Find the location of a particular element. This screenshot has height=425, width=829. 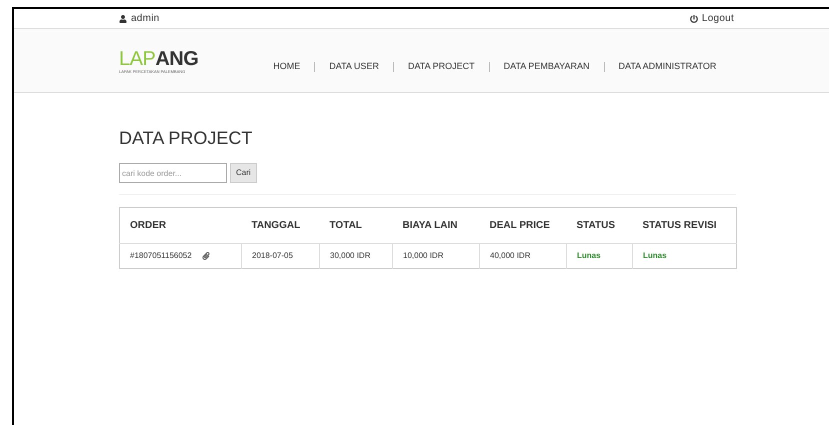

nav-link: DATA PEMBAYARAN is located at coordinates (547, 67).